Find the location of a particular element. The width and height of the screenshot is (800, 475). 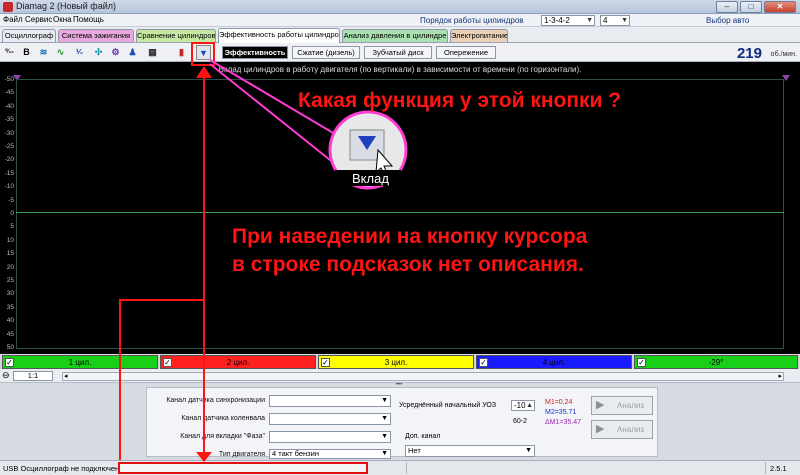

arrow-line-left is located at coordinates (161, 379).